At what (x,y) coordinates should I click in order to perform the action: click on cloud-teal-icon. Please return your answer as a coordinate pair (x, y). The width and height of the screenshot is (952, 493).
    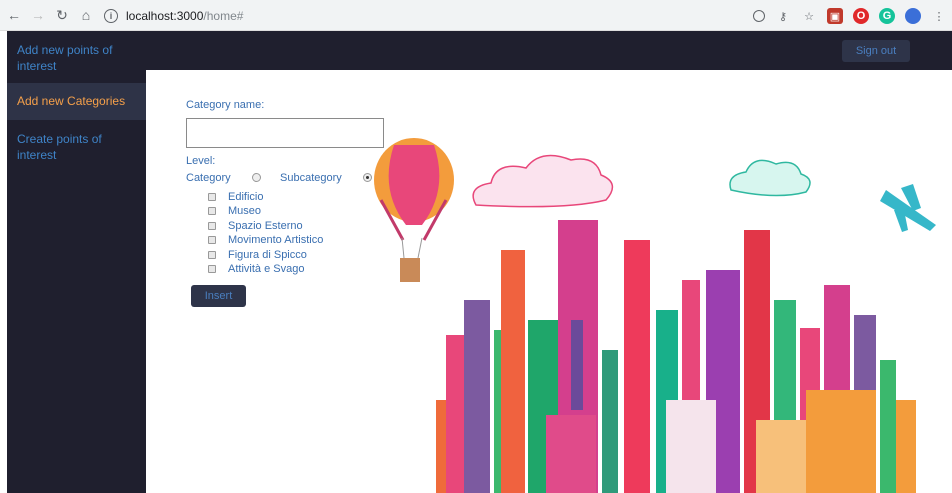
    Looking at the image, I should click on (770, 178).